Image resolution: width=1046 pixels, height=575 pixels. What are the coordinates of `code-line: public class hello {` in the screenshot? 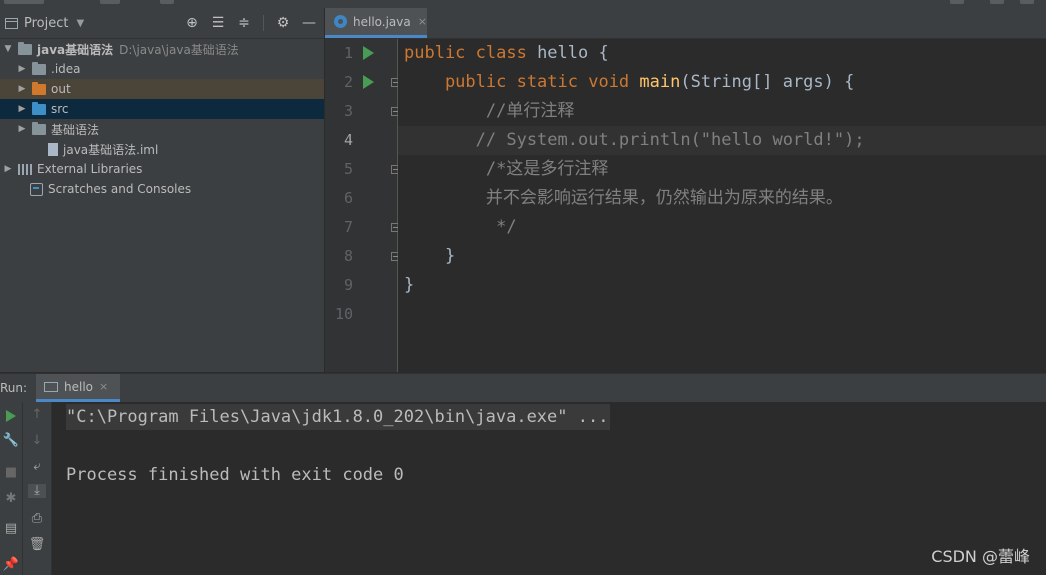 It's located at (506, 53).